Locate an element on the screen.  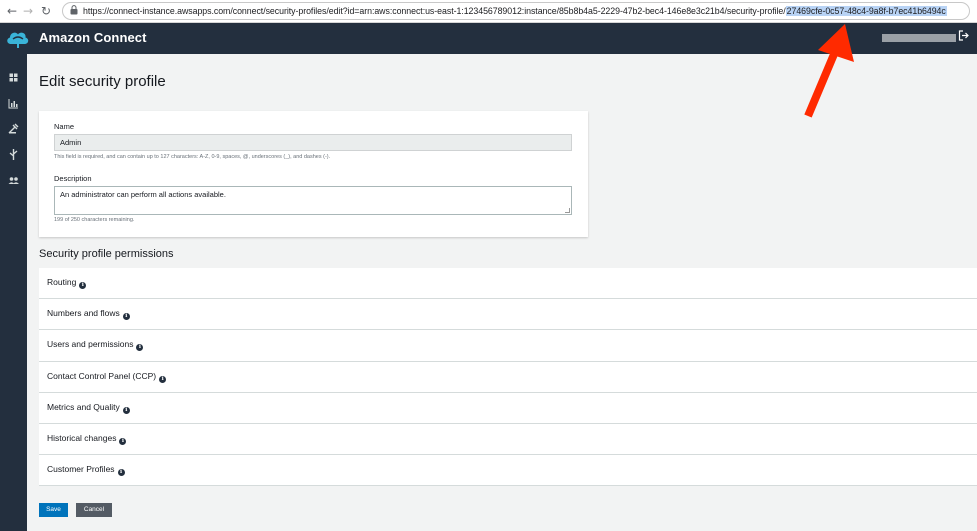
permissions-title: Security profile permissions is located at coordinates (106, 254).